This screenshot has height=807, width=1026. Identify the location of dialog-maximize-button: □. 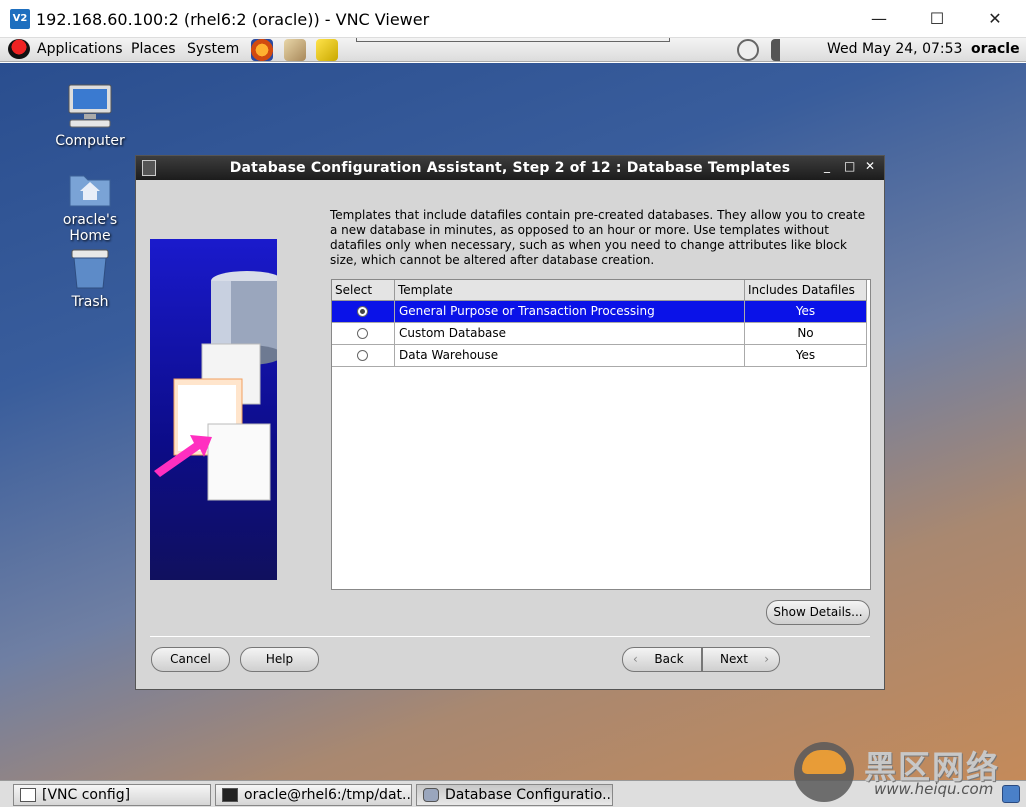
(849, 166).